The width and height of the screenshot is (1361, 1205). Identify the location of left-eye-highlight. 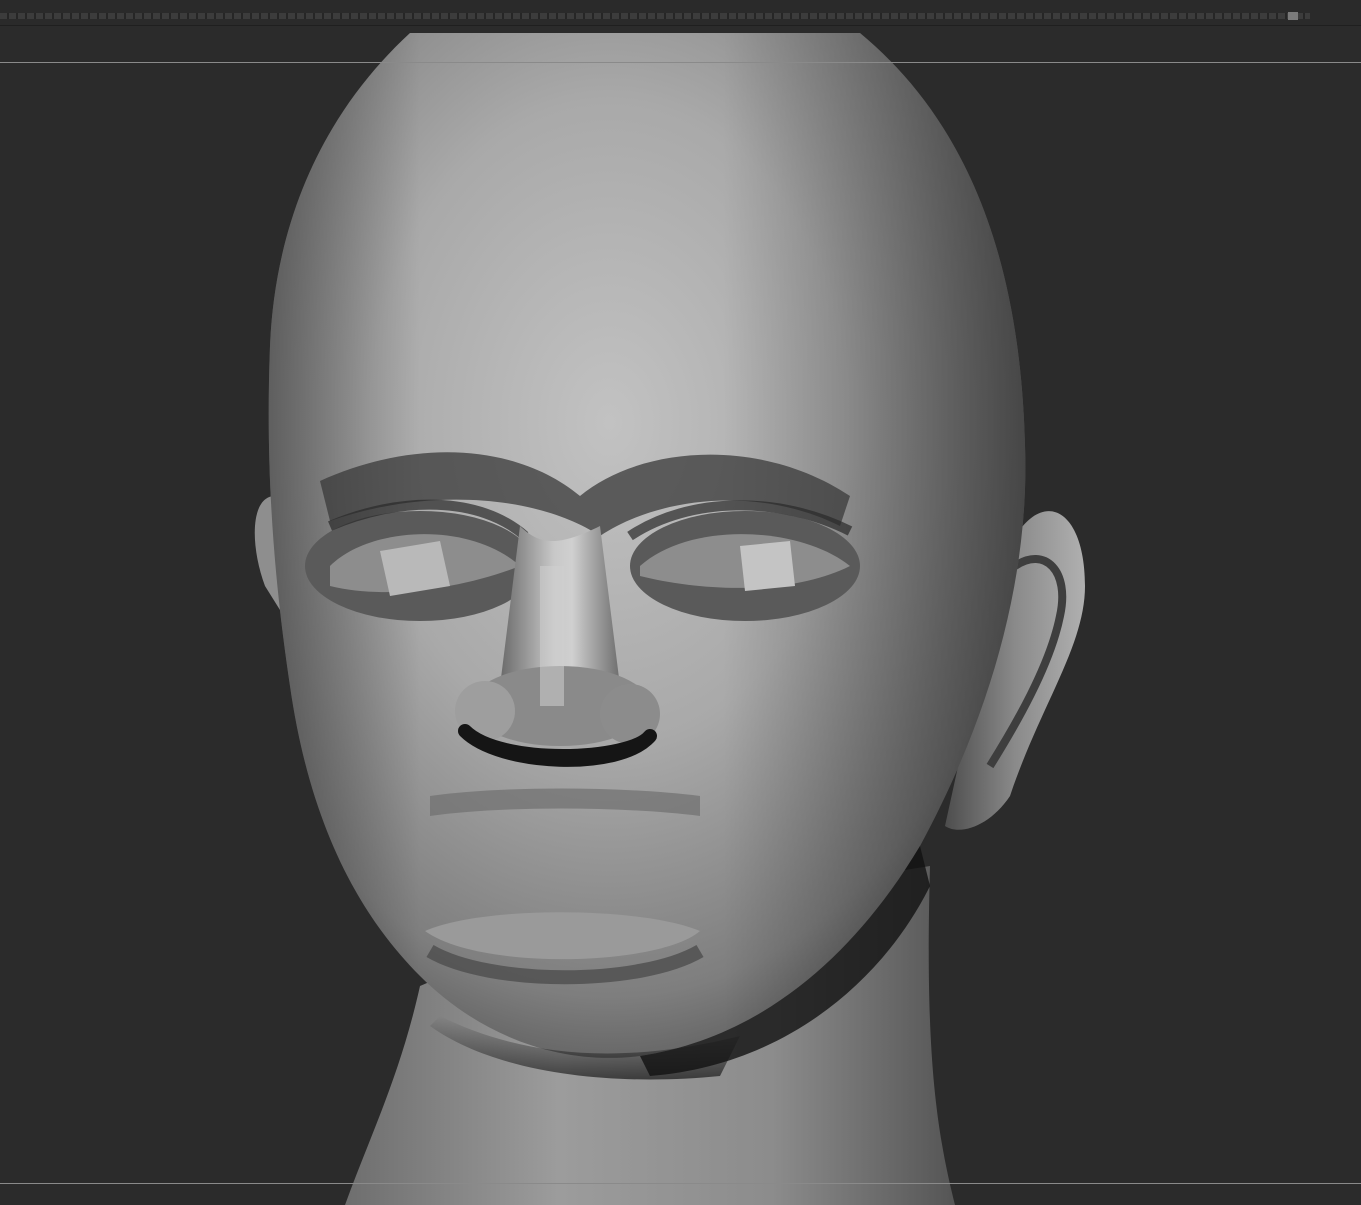
(415, 568).